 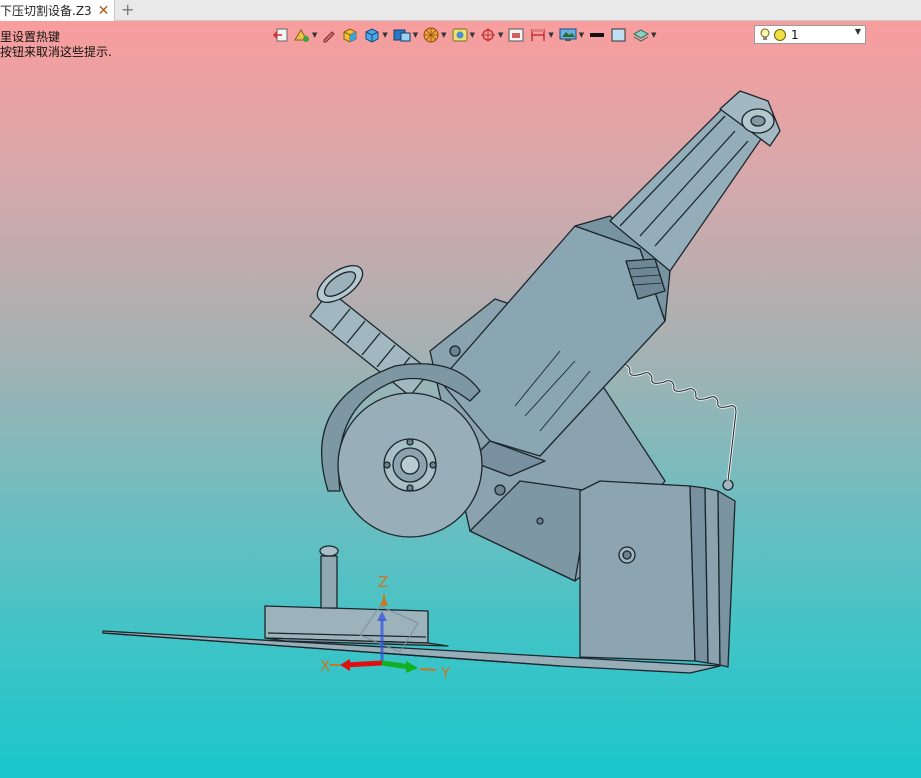 I want to click on axis-label-y: Y, so click(x=445, y=673).